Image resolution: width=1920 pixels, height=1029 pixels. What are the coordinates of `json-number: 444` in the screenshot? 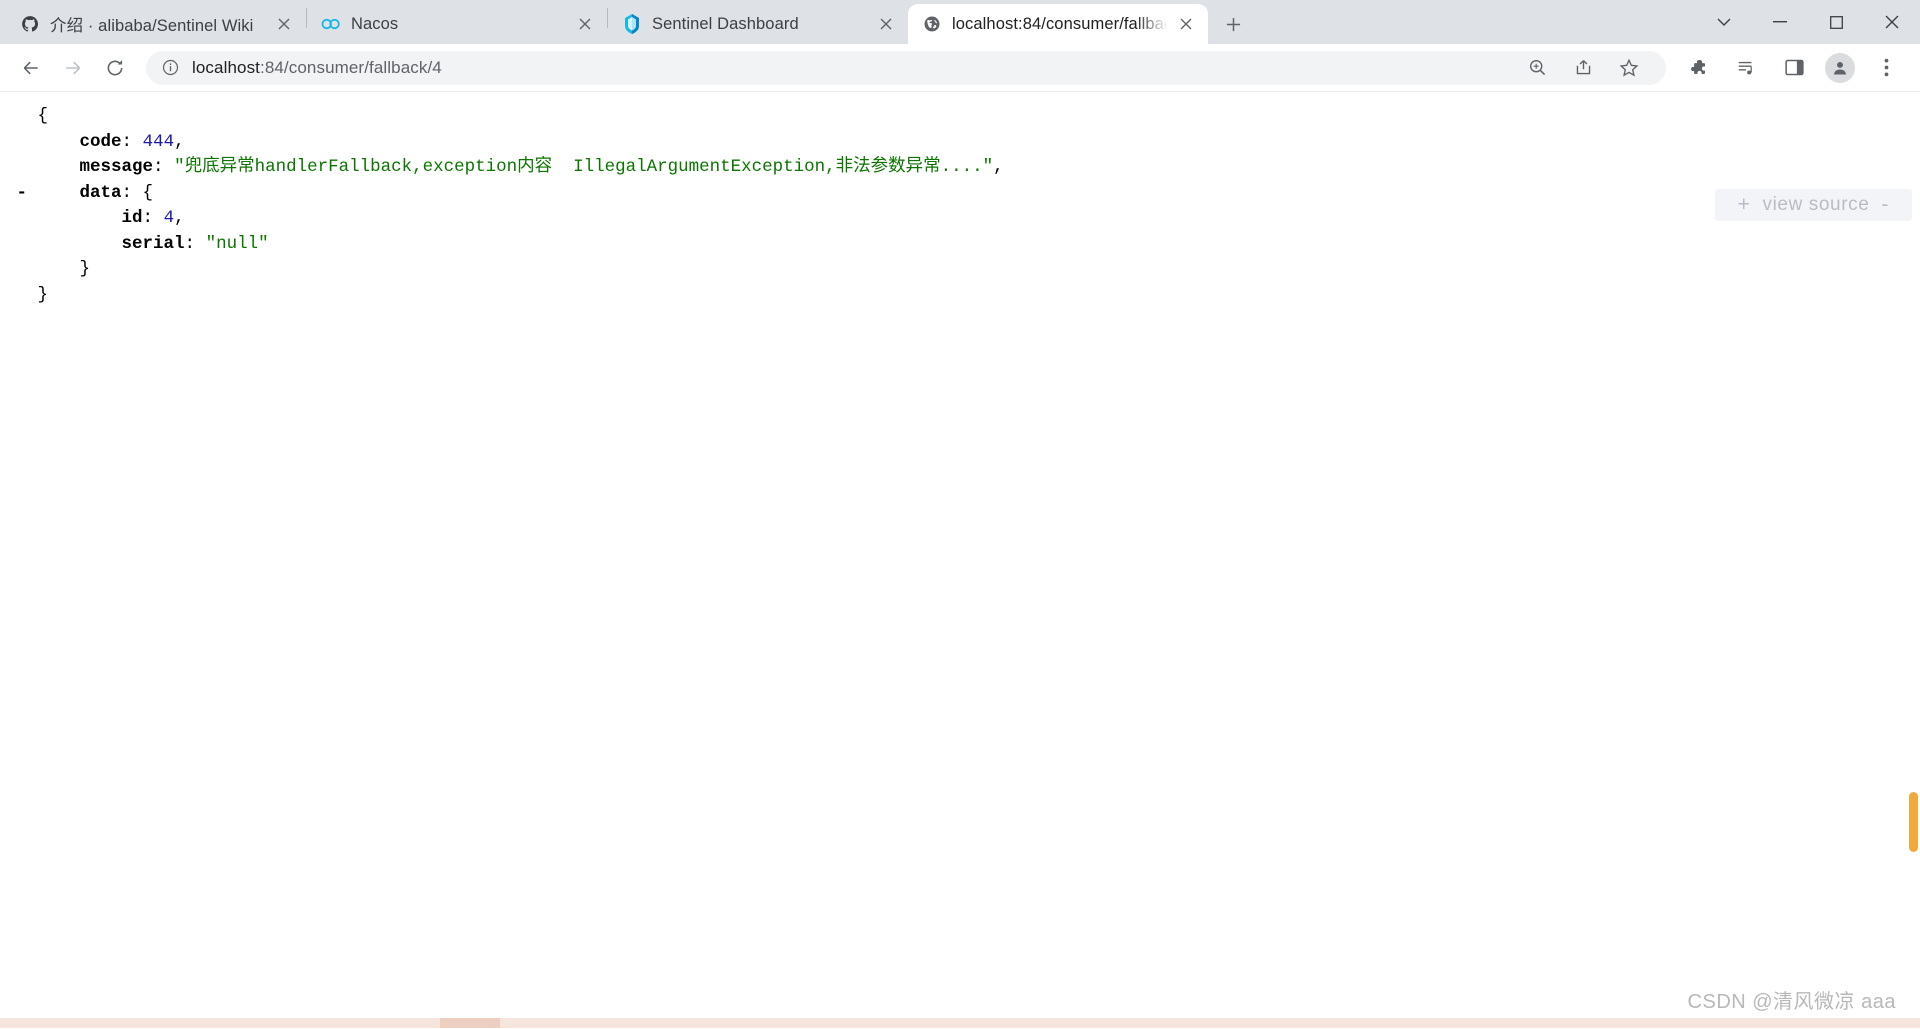 It's located at (158, 141).